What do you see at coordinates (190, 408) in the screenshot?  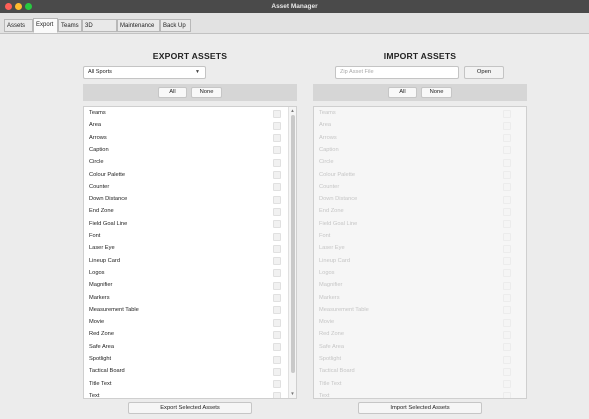 I see `export-selected-assets-button: Export Selected Assets` at bounding box center [190, 408].